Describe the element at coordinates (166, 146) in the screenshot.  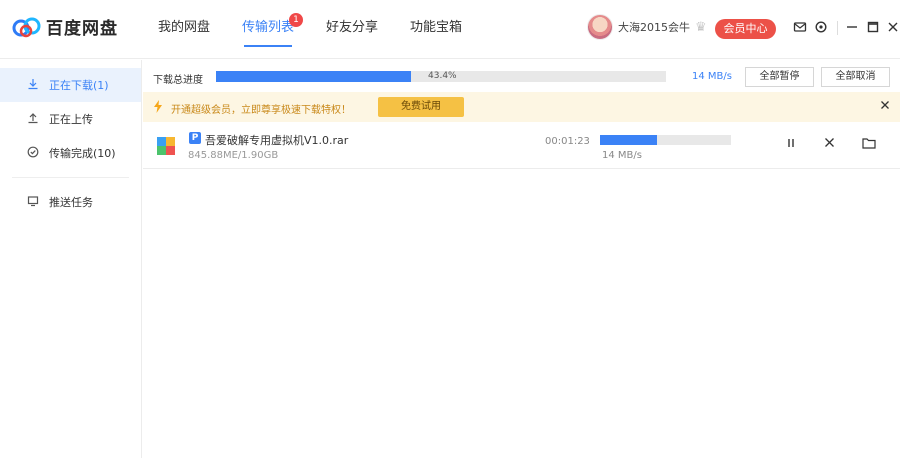
I see `archive-file-icon` at that location.